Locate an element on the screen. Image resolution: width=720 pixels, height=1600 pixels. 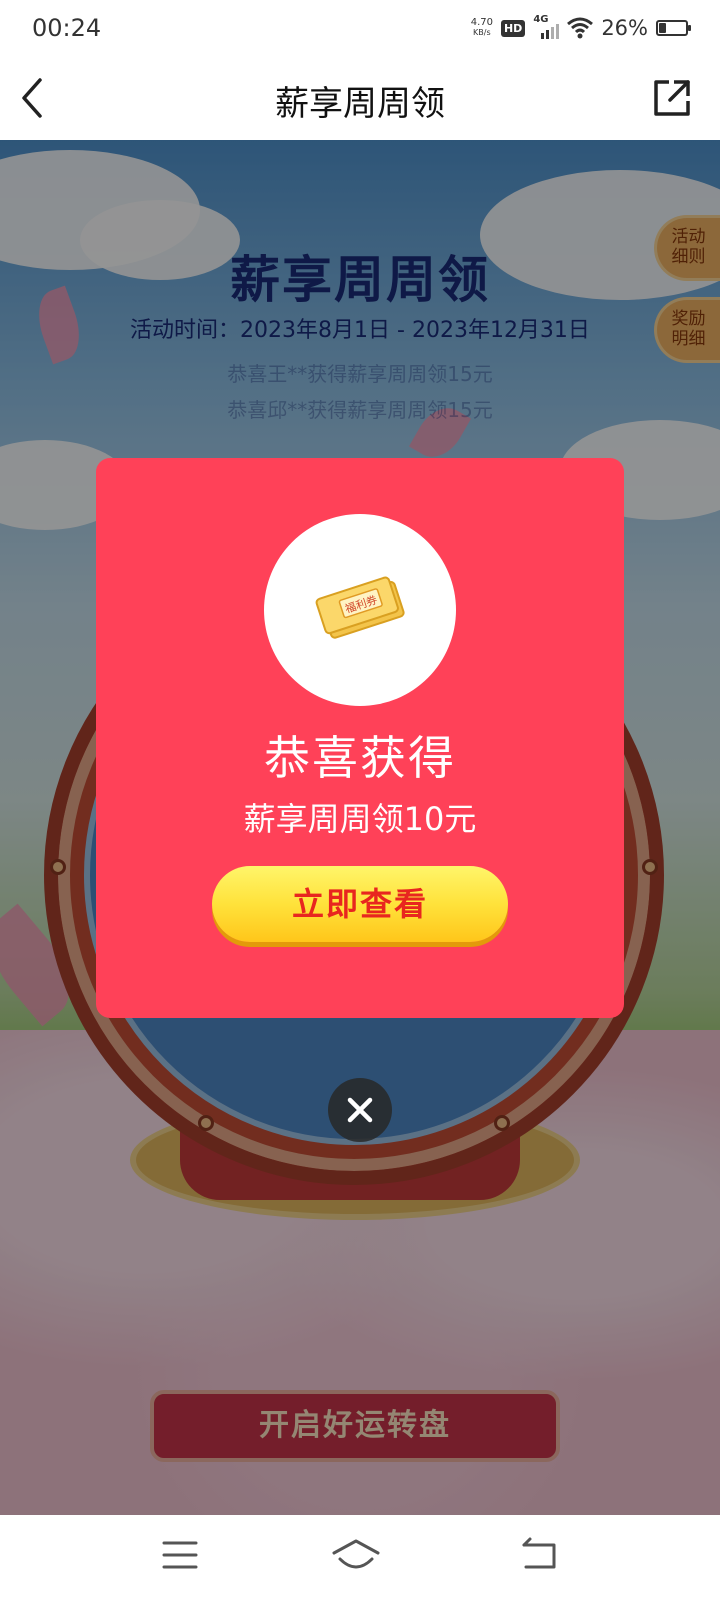
share-external-icon is located at coordinates (672, 98).